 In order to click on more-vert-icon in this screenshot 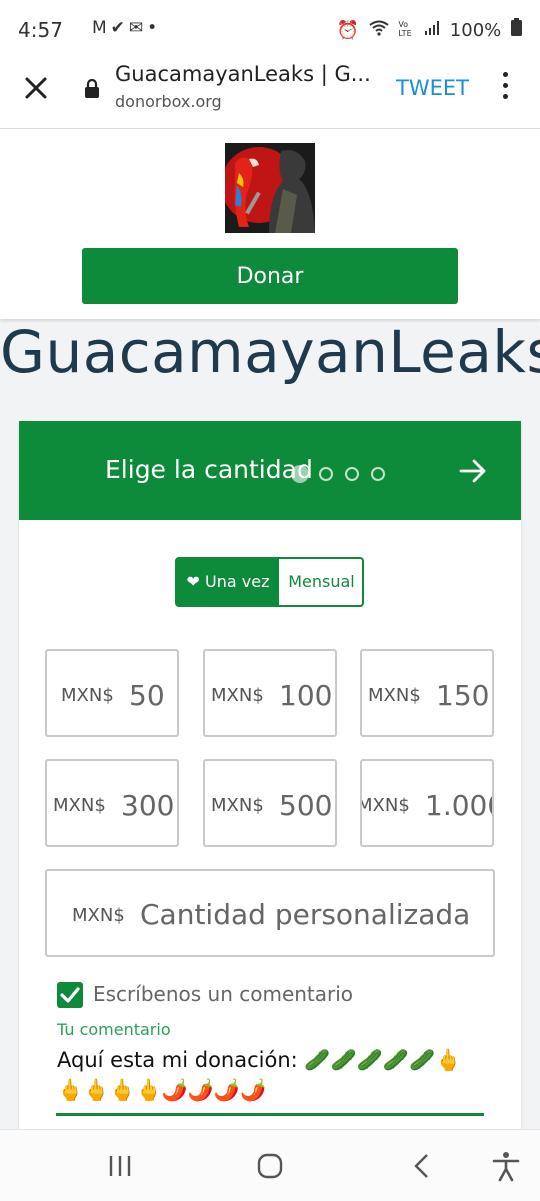, I will do `click(505, 74)`.